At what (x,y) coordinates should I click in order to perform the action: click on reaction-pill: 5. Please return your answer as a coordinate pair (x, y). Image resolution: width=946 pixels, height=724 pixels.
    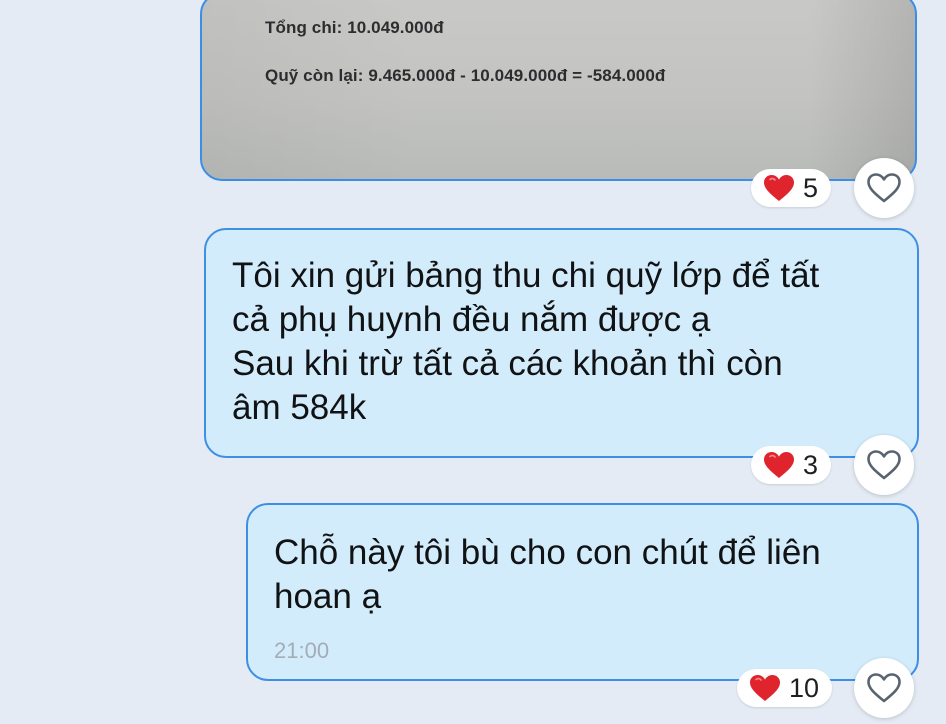
    Looking at the image, I should click on (791, 188).